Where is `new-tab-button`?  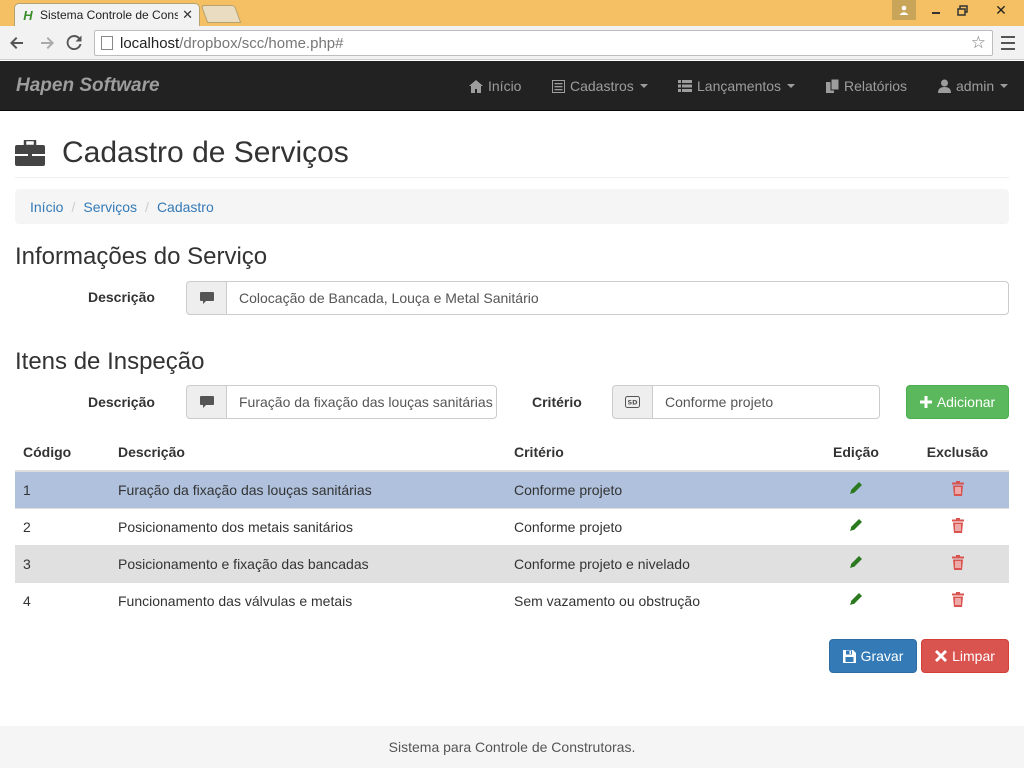 new-tab-button is located at coordinates (221, 14).